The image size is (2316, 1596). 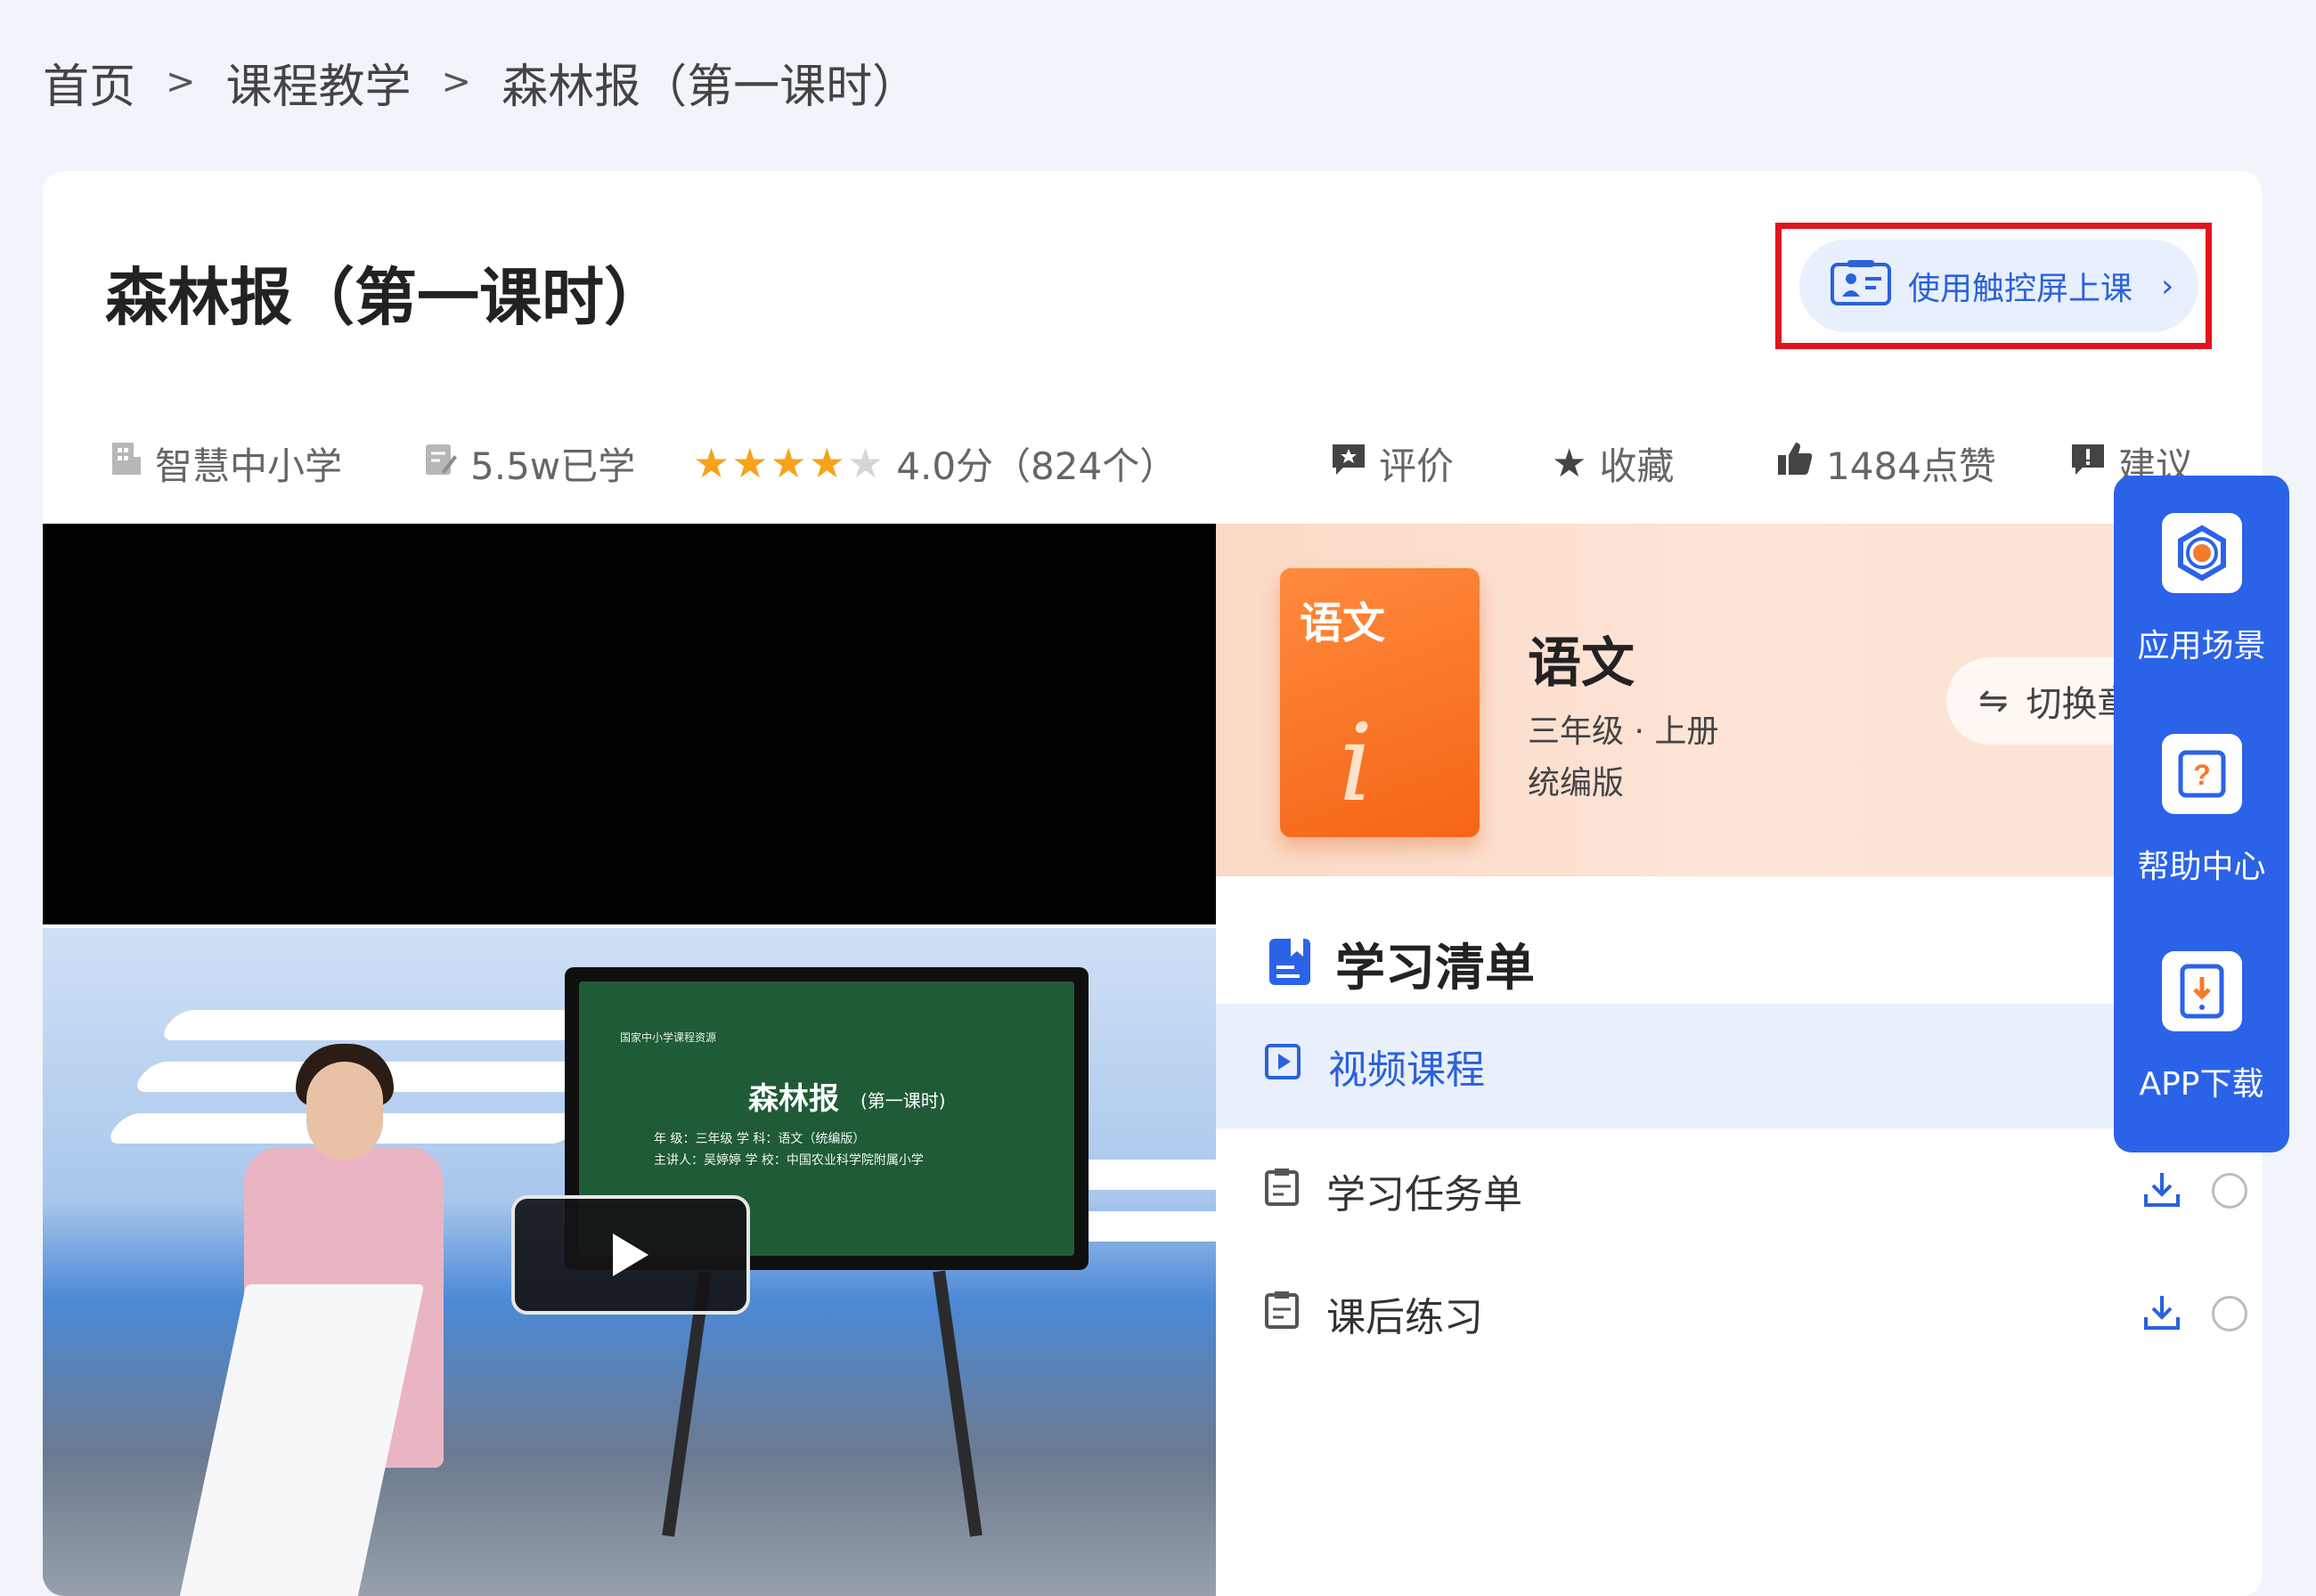 I want to click on help-icon: ?, so click(x=2201, y=774).